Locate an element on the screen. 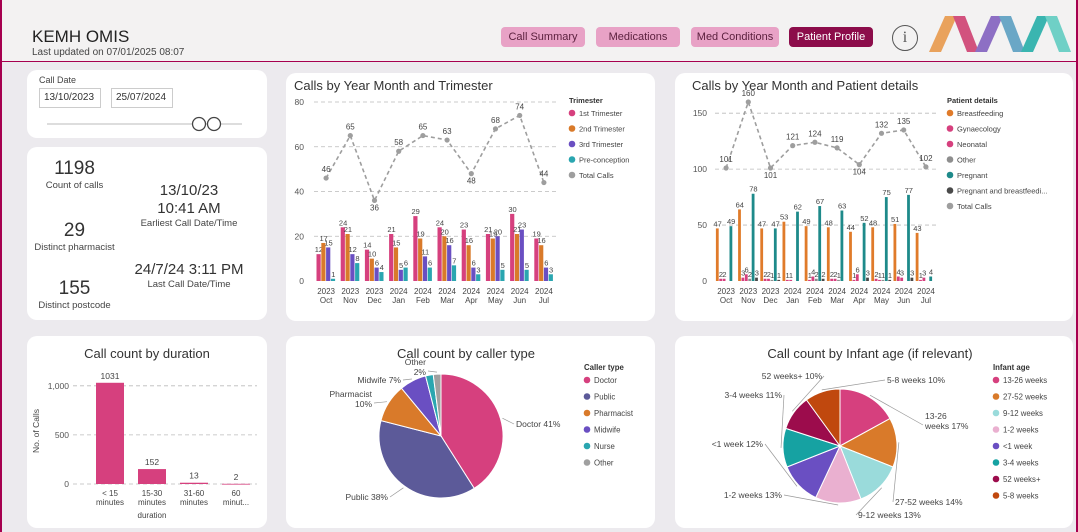 This screenshot has width=1078, height=532. y-tick-label: 0 is located at coordinates (66, 484).